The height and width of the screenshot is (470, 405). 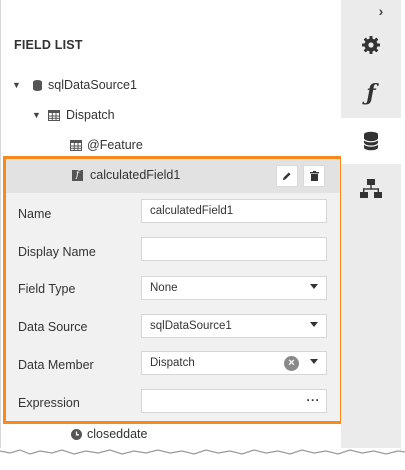 I want to click on function-icon: ƒ, so click(x=371, y=93).